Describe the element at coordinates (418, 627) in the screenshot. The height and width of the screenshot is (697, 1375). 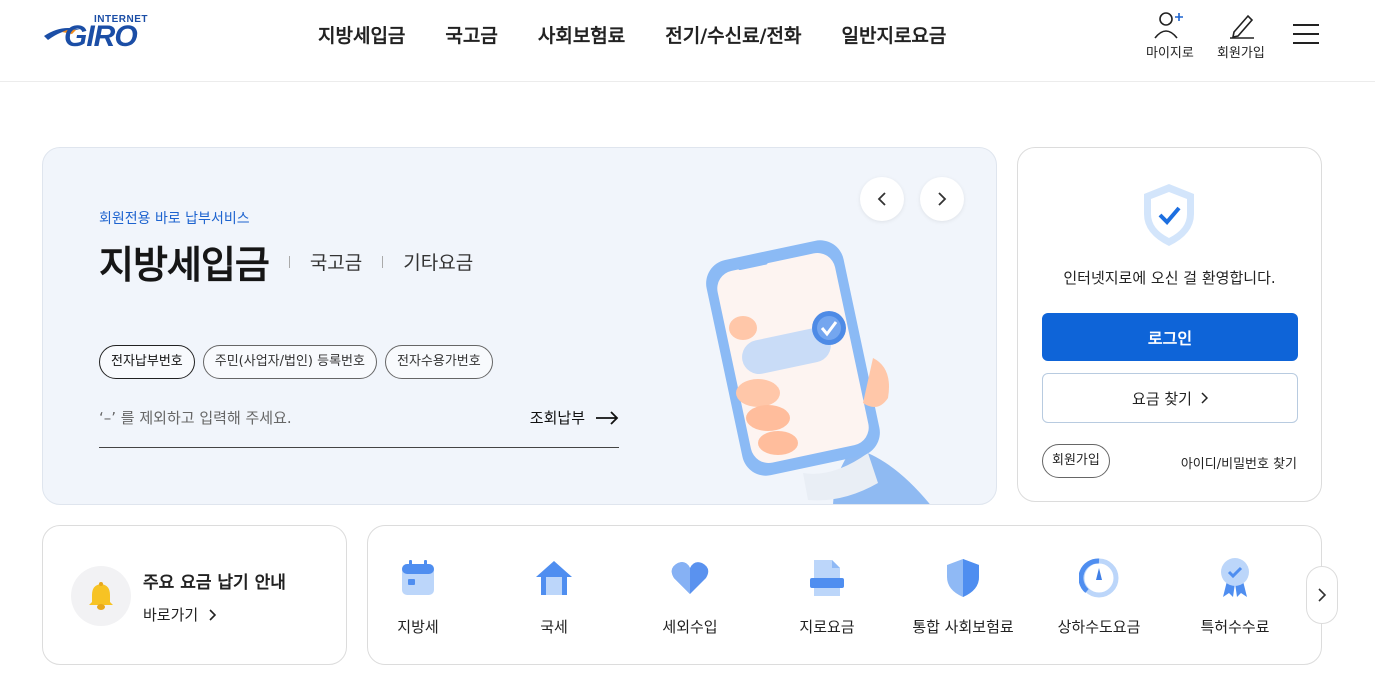
I see `category-label: 지방세` at that location.